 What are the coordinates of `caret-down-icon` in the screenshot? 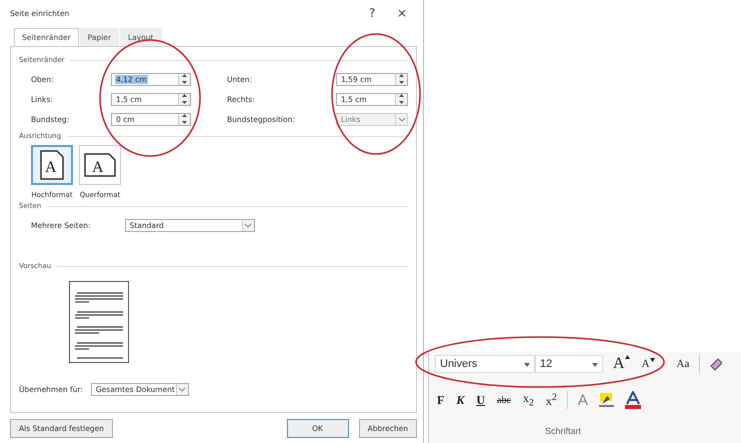 It's located at (652, 360).